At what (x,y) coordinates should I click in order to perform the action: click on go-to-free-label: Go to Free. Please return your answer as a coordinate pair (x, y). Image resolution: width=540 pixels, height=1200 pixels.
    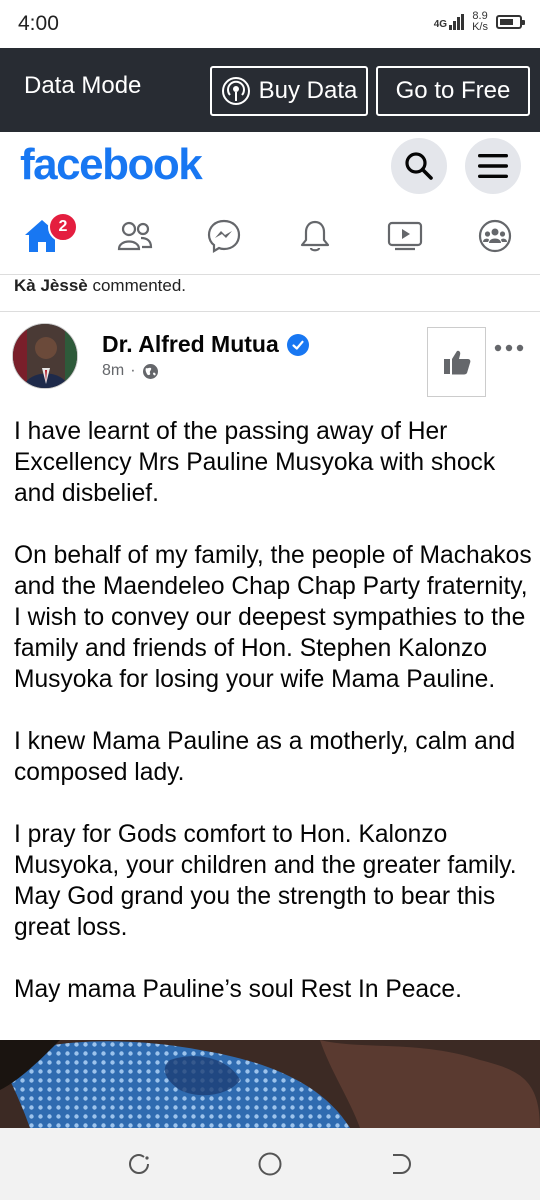
    Looking at the image, I should click on (453, 90).